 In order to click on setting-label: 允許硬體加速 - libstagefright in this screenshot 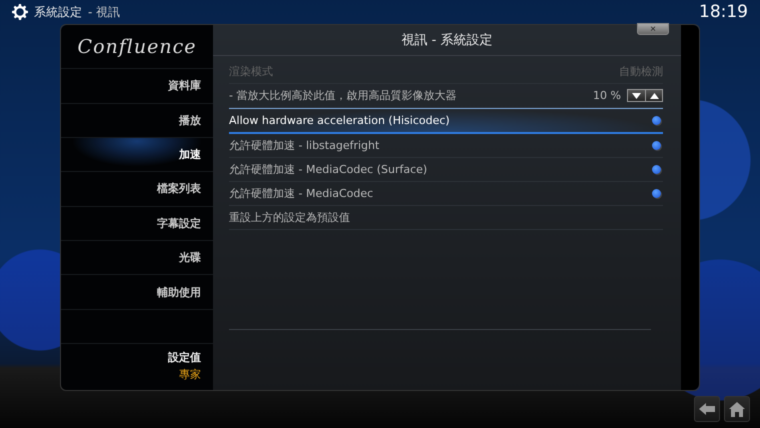, I will do `click(304, 145)`.